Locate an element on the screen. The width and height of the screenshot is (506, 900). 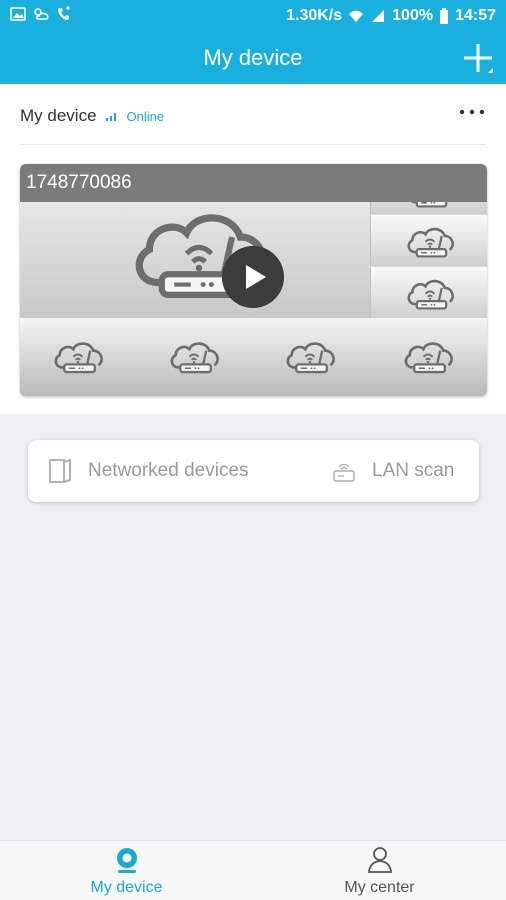
play-button is located at coordinates (253, 277).